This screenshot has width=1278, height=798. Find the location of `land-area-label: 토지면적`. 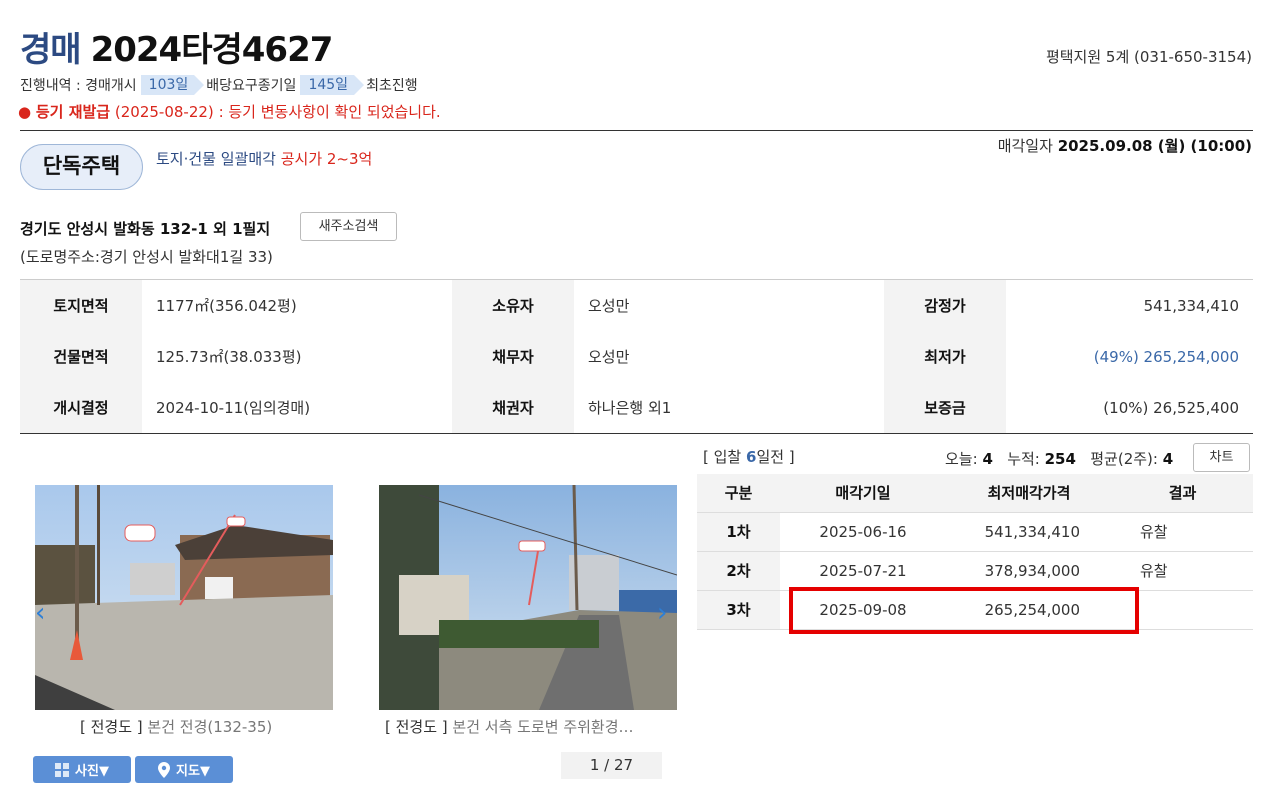

land-area-label: 토지면적 is located at coordinates (81, 305).